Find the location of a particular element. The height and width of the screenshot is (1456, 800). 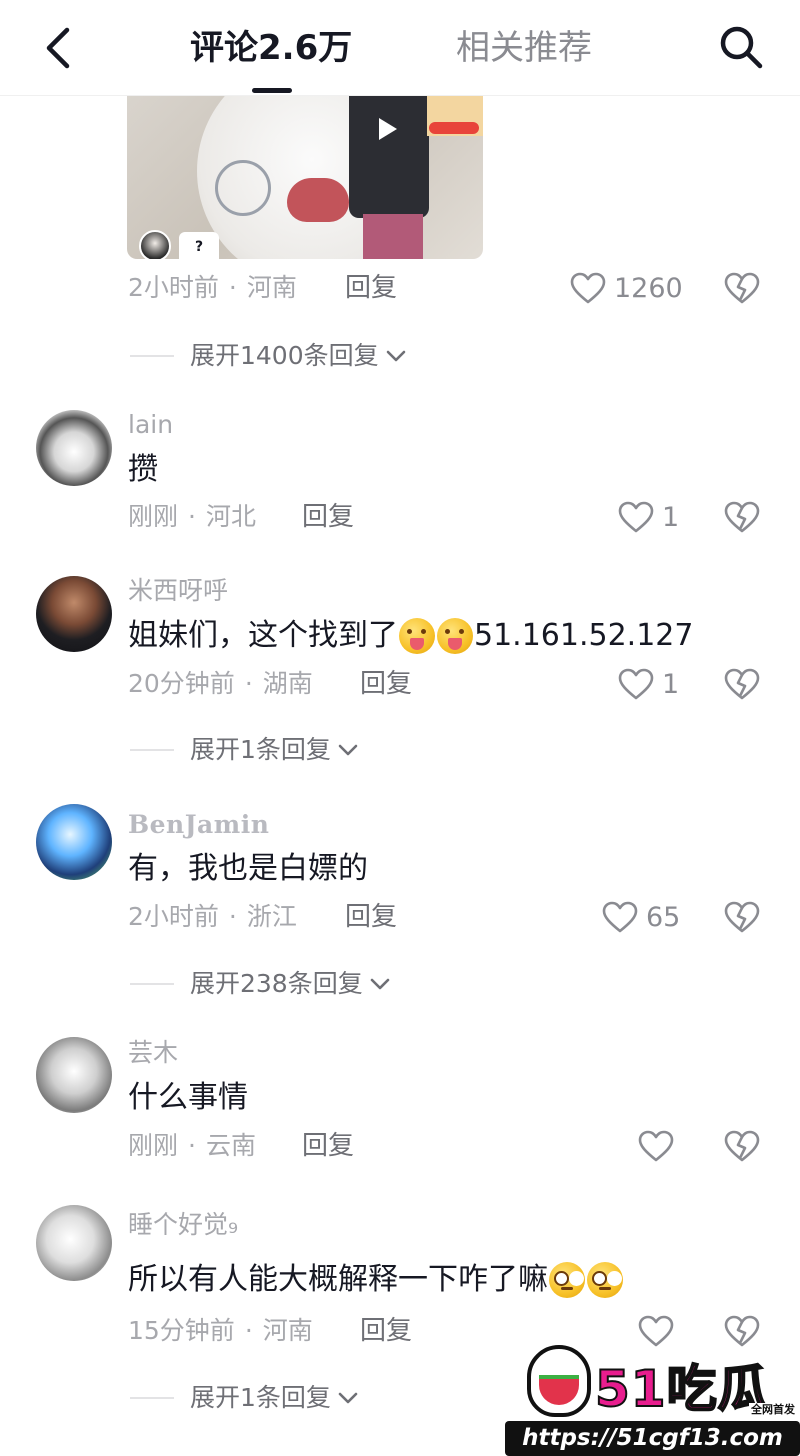

comment-text-body: 所以有人能大概解释一下咋了嘛 is located at coordinates (338, 1279).